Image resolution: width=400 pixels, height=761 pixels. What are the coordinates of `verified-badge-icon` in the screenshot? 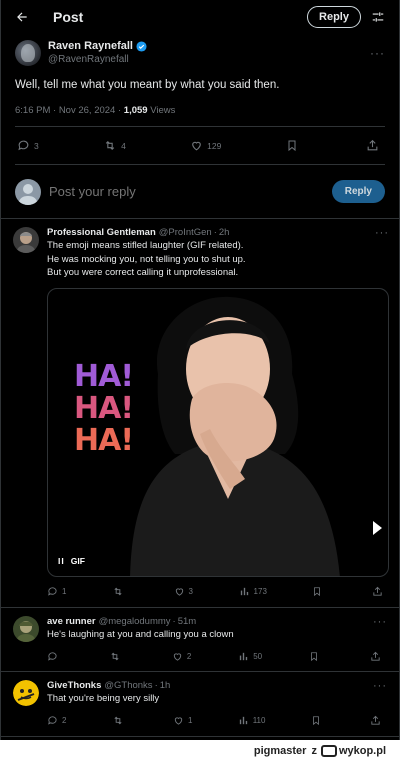 It's located at (141, 46).